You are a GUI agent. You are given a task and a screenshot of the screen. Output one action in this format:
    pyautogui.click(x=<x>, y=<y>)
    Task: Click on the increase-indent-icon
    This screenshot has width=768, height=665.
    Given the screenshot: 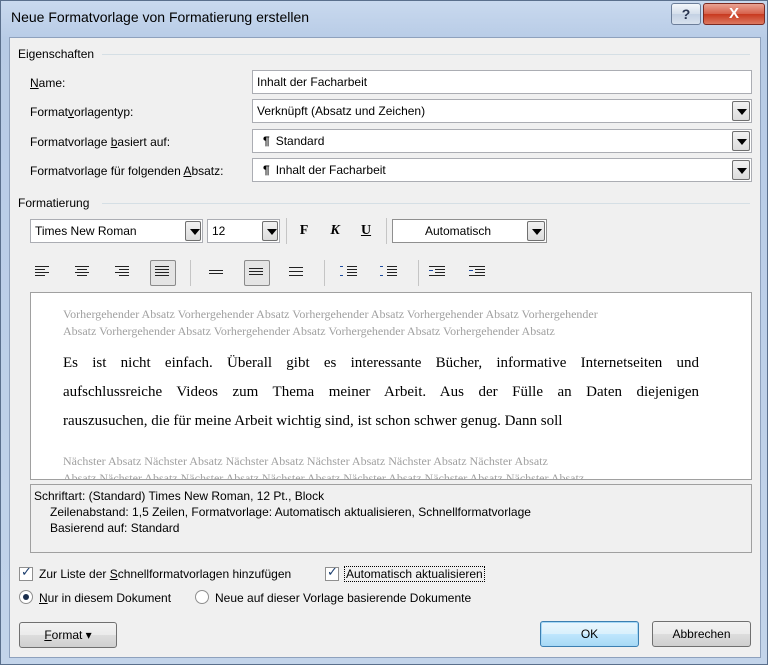 What is the action you would take?
    pyautogui.click(x=479, y=273)
    